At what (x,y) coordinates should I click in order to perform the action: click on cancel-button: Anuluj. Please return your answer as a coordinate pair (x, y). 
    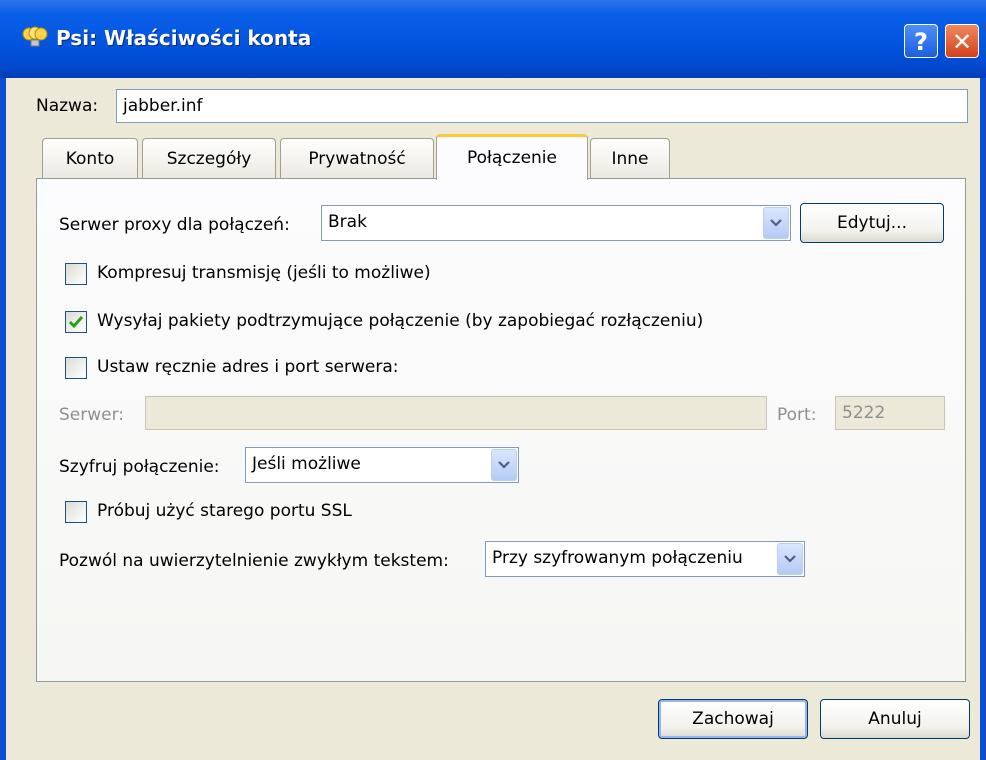
    Looking at the image, I should click on (895, 719).